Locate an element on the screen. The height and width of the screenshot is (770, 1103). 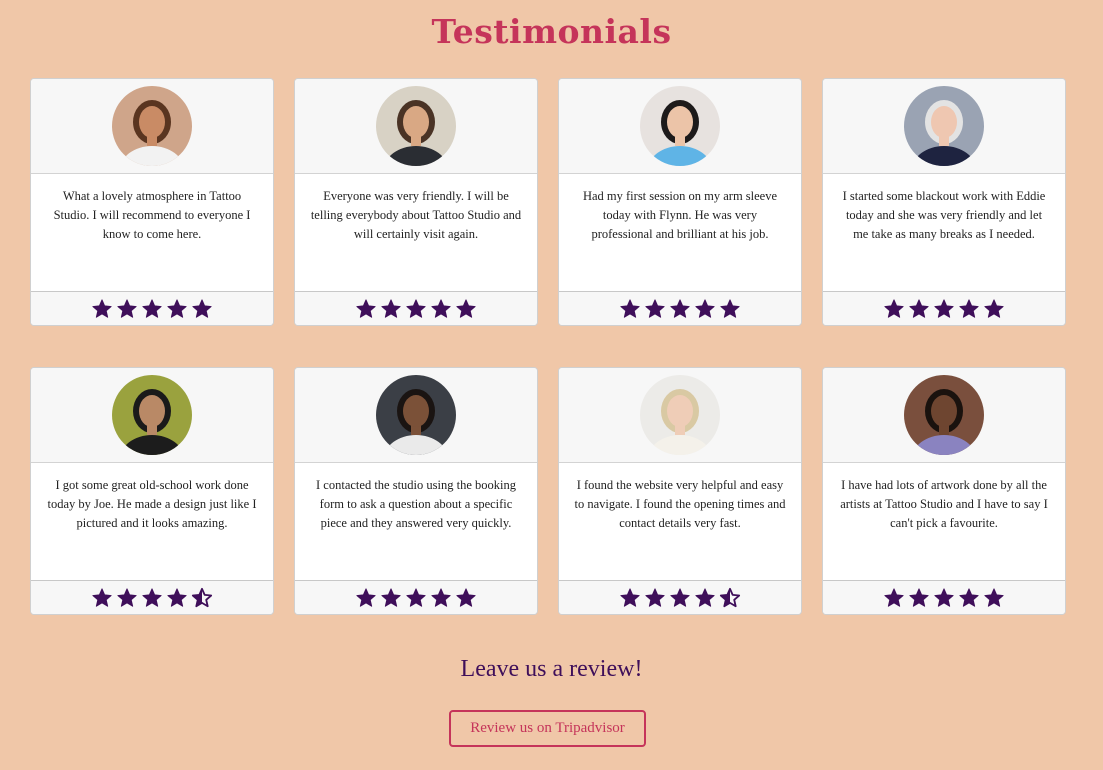
page-title: Testimonials is located at coordinates (551, 31).